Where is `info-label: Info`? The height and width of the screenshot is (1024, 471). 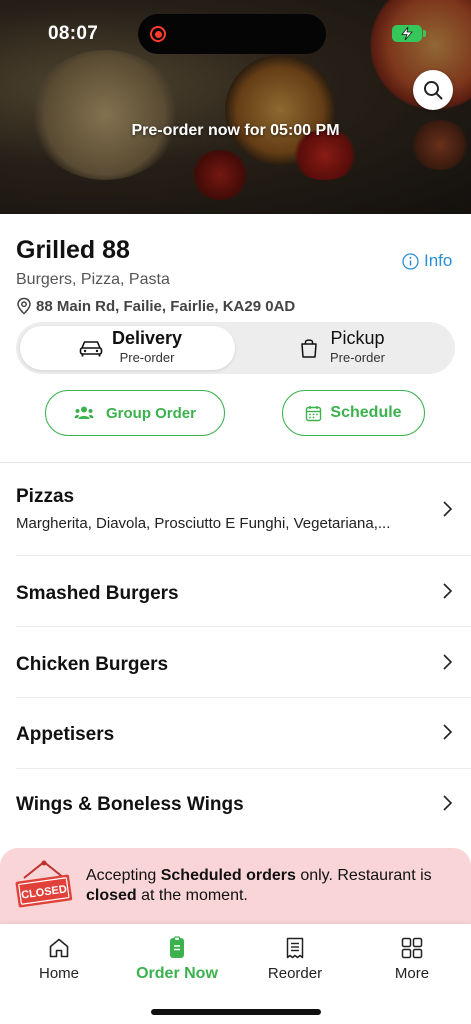 info-label: Info is located at coordinates (438, 260).